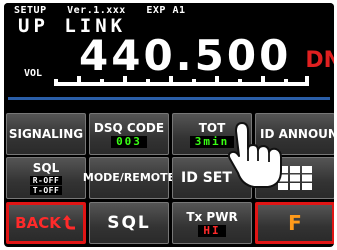  I want to click on signal-meter-bar, so click(181, 81).